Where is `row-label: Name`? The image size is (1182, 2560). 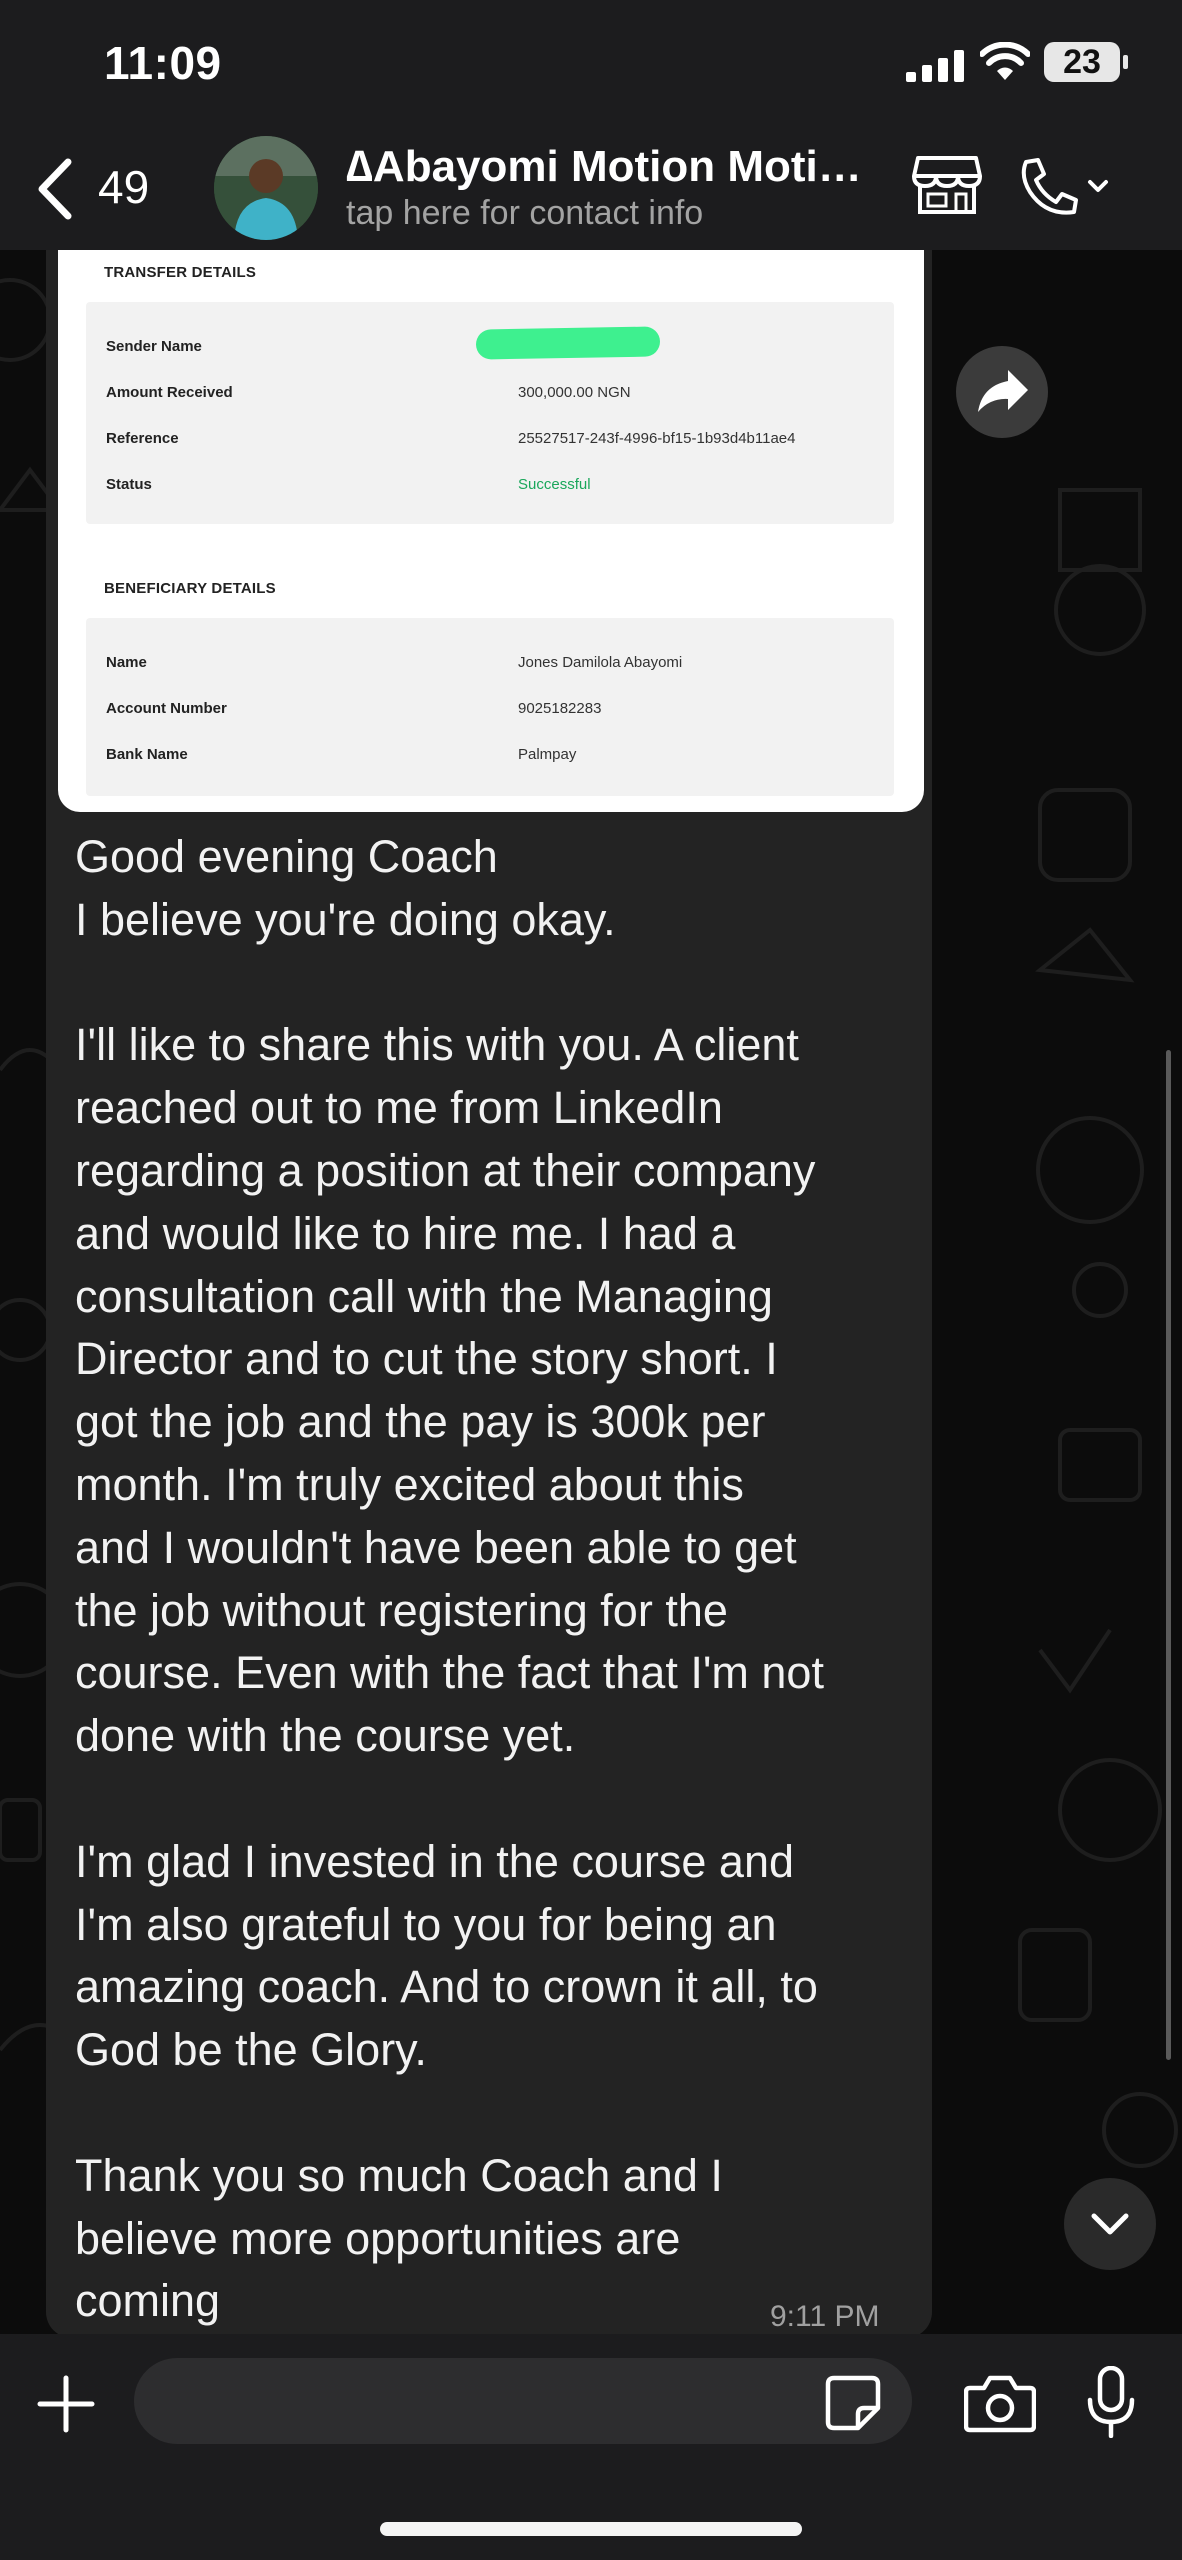
row-label: Name is located at coordinates (126, 662).